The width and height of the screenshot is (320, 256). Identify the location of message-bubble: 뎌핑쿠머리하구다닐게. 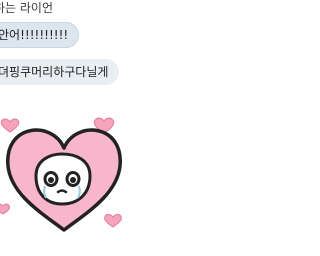
(60, 72).